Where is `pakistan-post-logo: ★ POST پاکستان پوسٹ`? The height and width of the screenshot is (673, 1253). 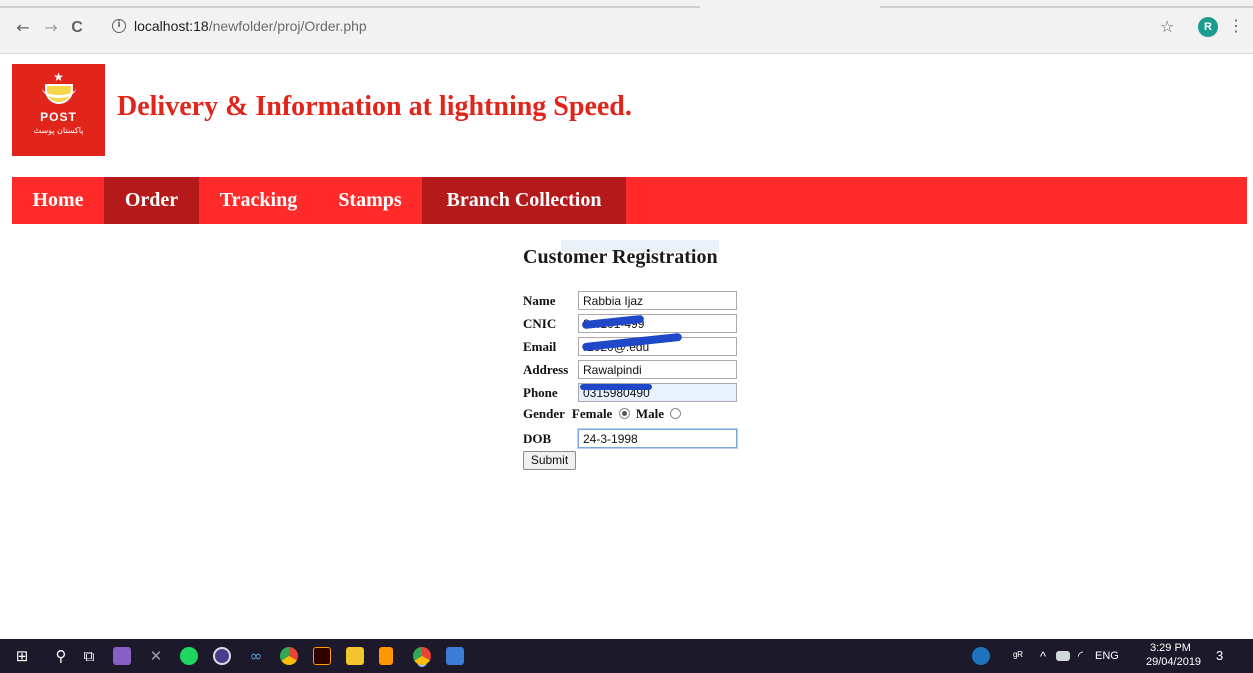
pakistan-post-logo: ★ POST پاکستان پوسٹ is located at coordinates (58, 110).